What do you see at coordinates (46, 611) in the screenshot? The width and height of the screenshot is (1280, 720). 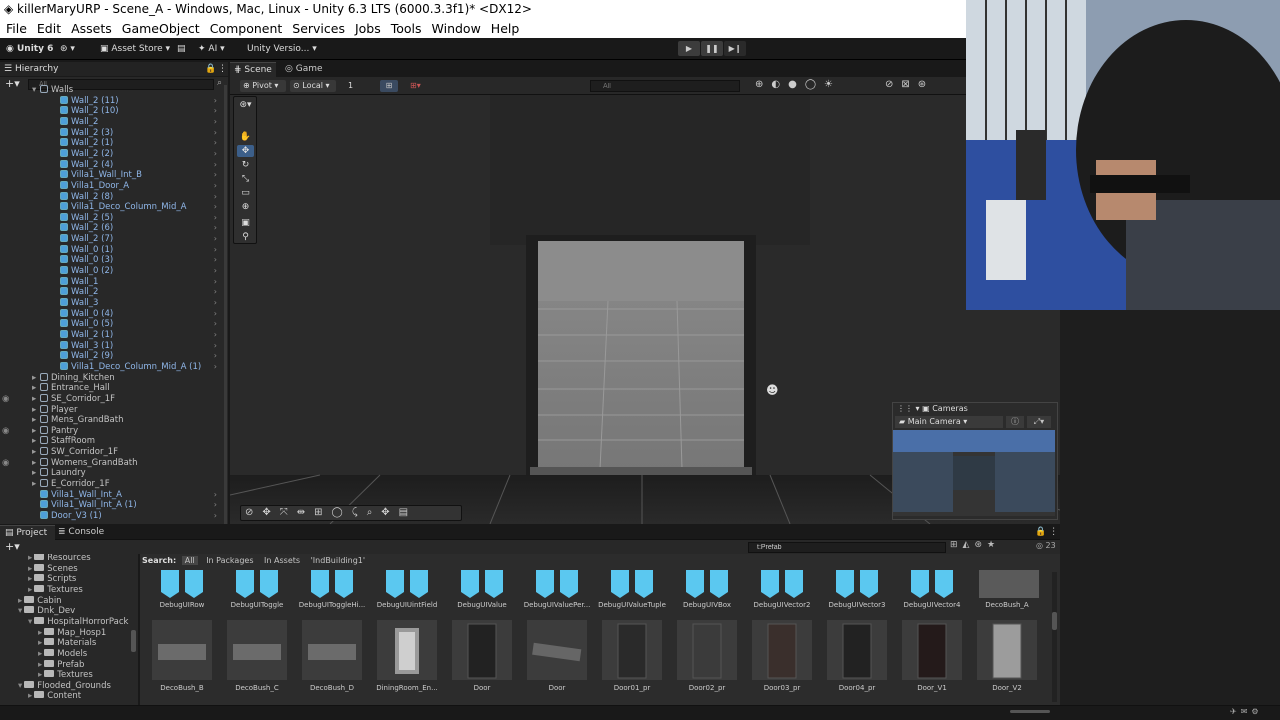 I see `project-folder-item: ▾ Dnk_Dev` at bounding box center [46, 611].